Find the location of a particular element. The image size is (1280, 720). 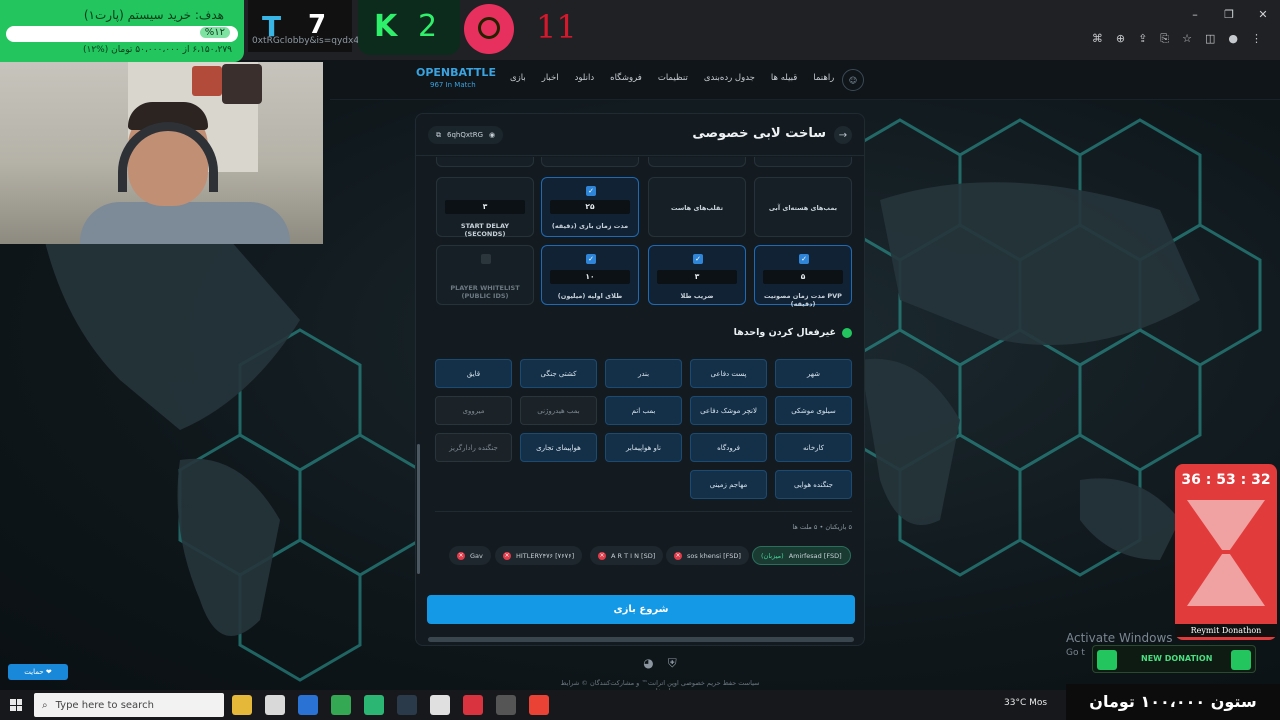

shield-icon: ⛨ is located at coordinates (672, 663).